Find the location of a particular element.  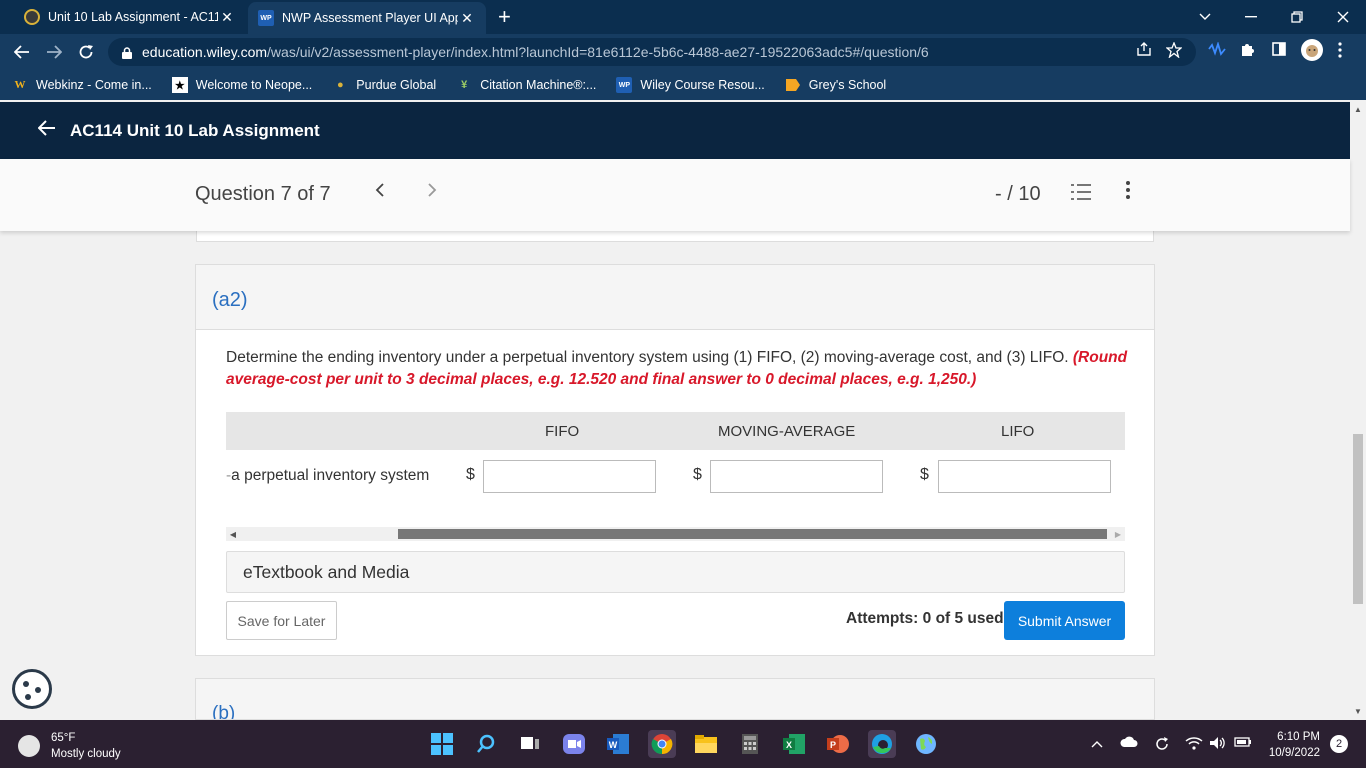

sync-icon is located at coordinates (1162, 745).